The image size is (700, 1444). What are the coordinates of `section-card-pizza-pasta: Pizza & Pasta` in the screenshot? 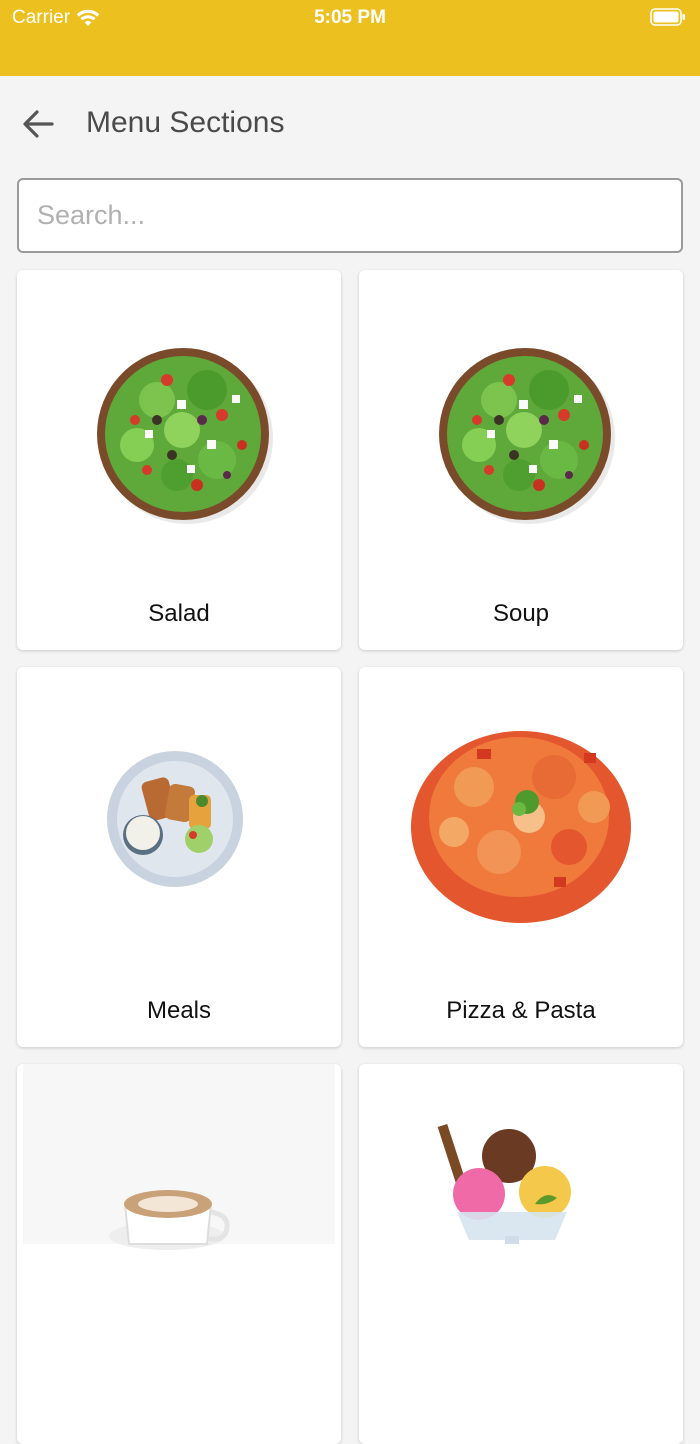 It's located at (521, 857).